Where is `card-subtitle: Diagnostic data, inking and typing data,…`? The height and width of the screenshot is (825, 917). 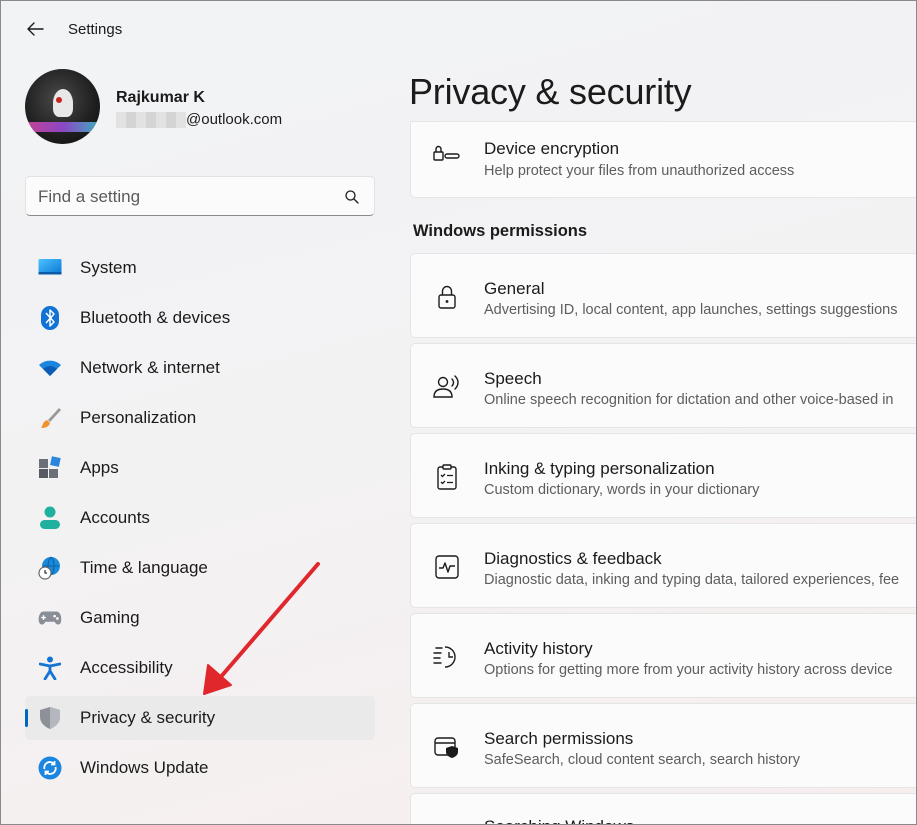 card-subtitle: Diagnostic data, inking and typing data,… is located at coordinates (692, 580).